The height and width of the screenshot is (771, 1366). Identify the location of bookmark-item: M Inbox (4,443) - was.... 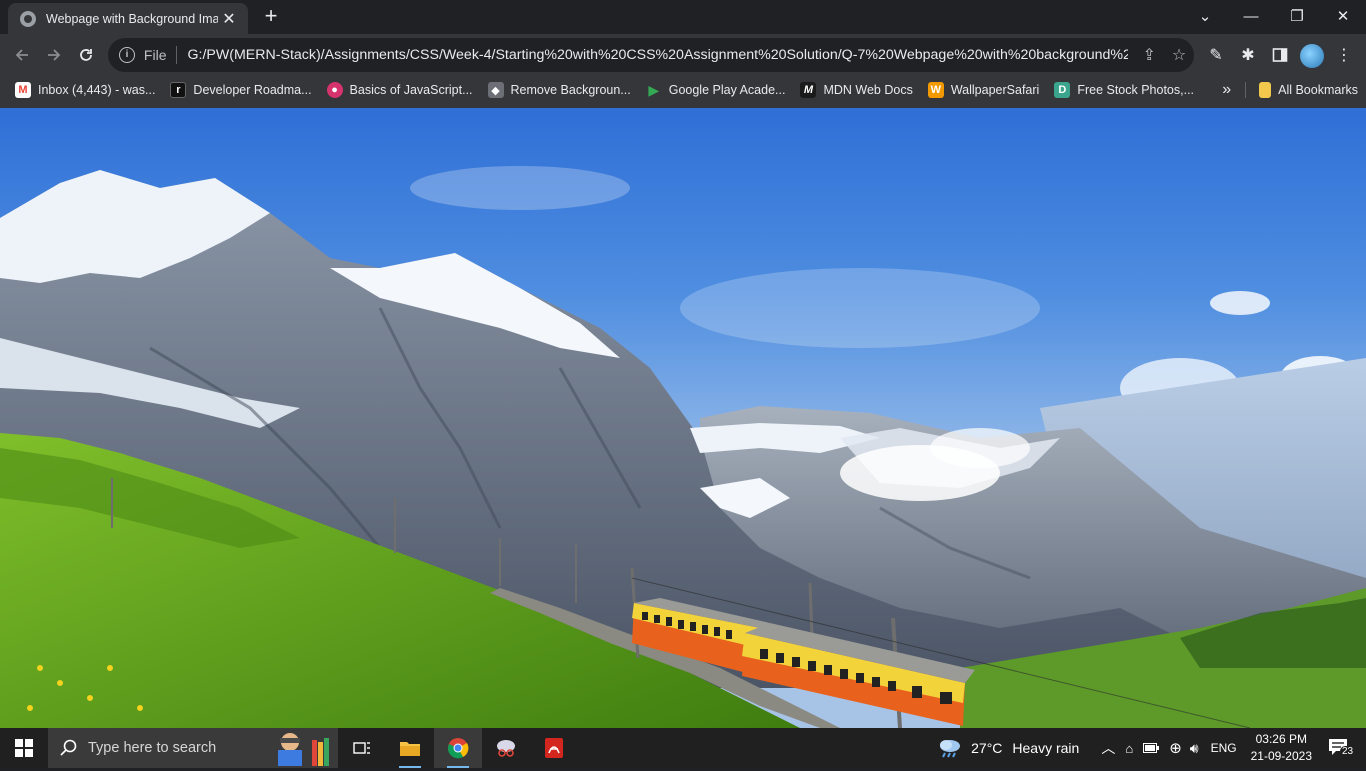
(85, 90).